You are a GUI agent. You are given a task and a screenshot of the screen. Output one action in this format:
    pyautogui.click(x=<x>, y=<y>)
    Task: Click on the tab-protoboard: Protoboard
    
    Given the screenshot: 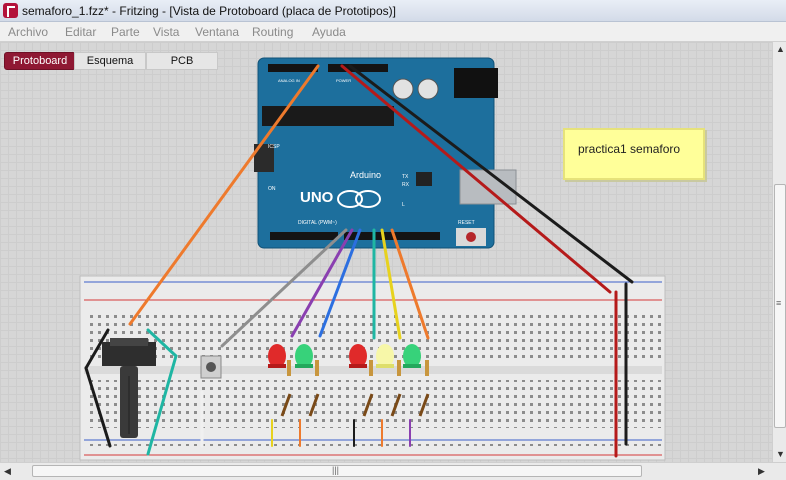 What is the action you would take?
    pyautogui.click(x=40, y=61)
    